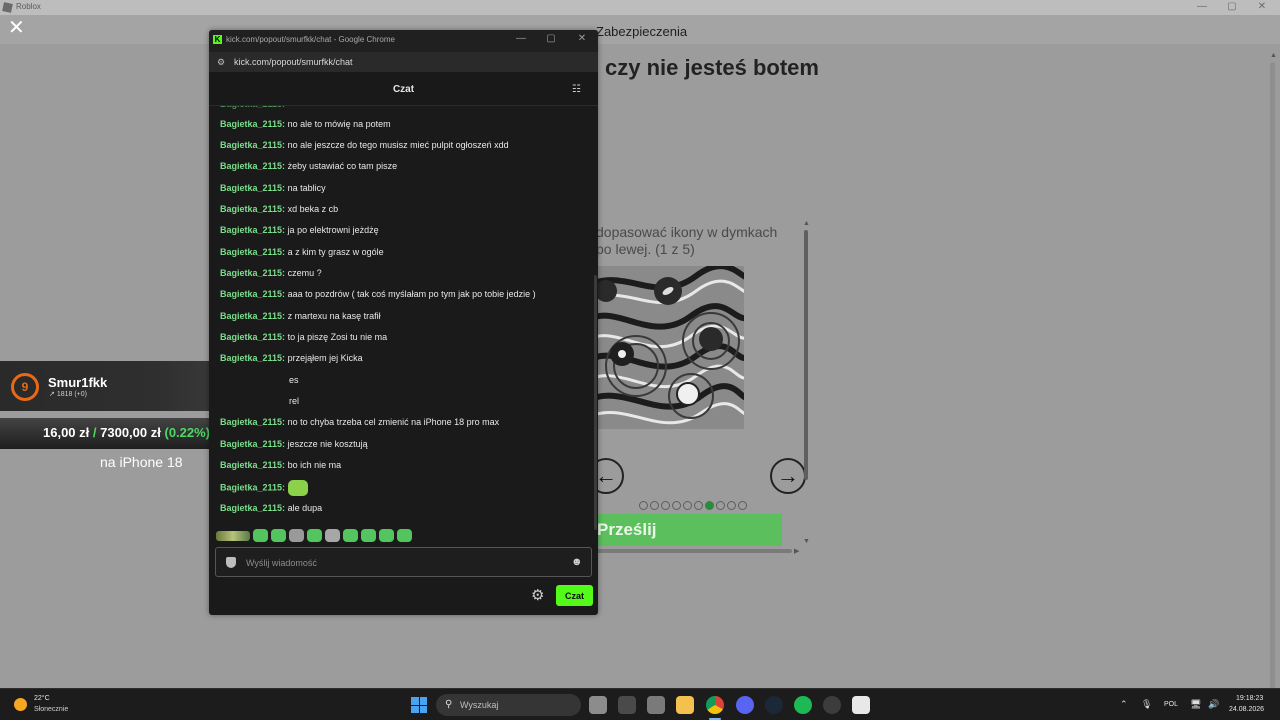  I want to click on chat-text: jeszcze nie kosztują, so click(327, 444).